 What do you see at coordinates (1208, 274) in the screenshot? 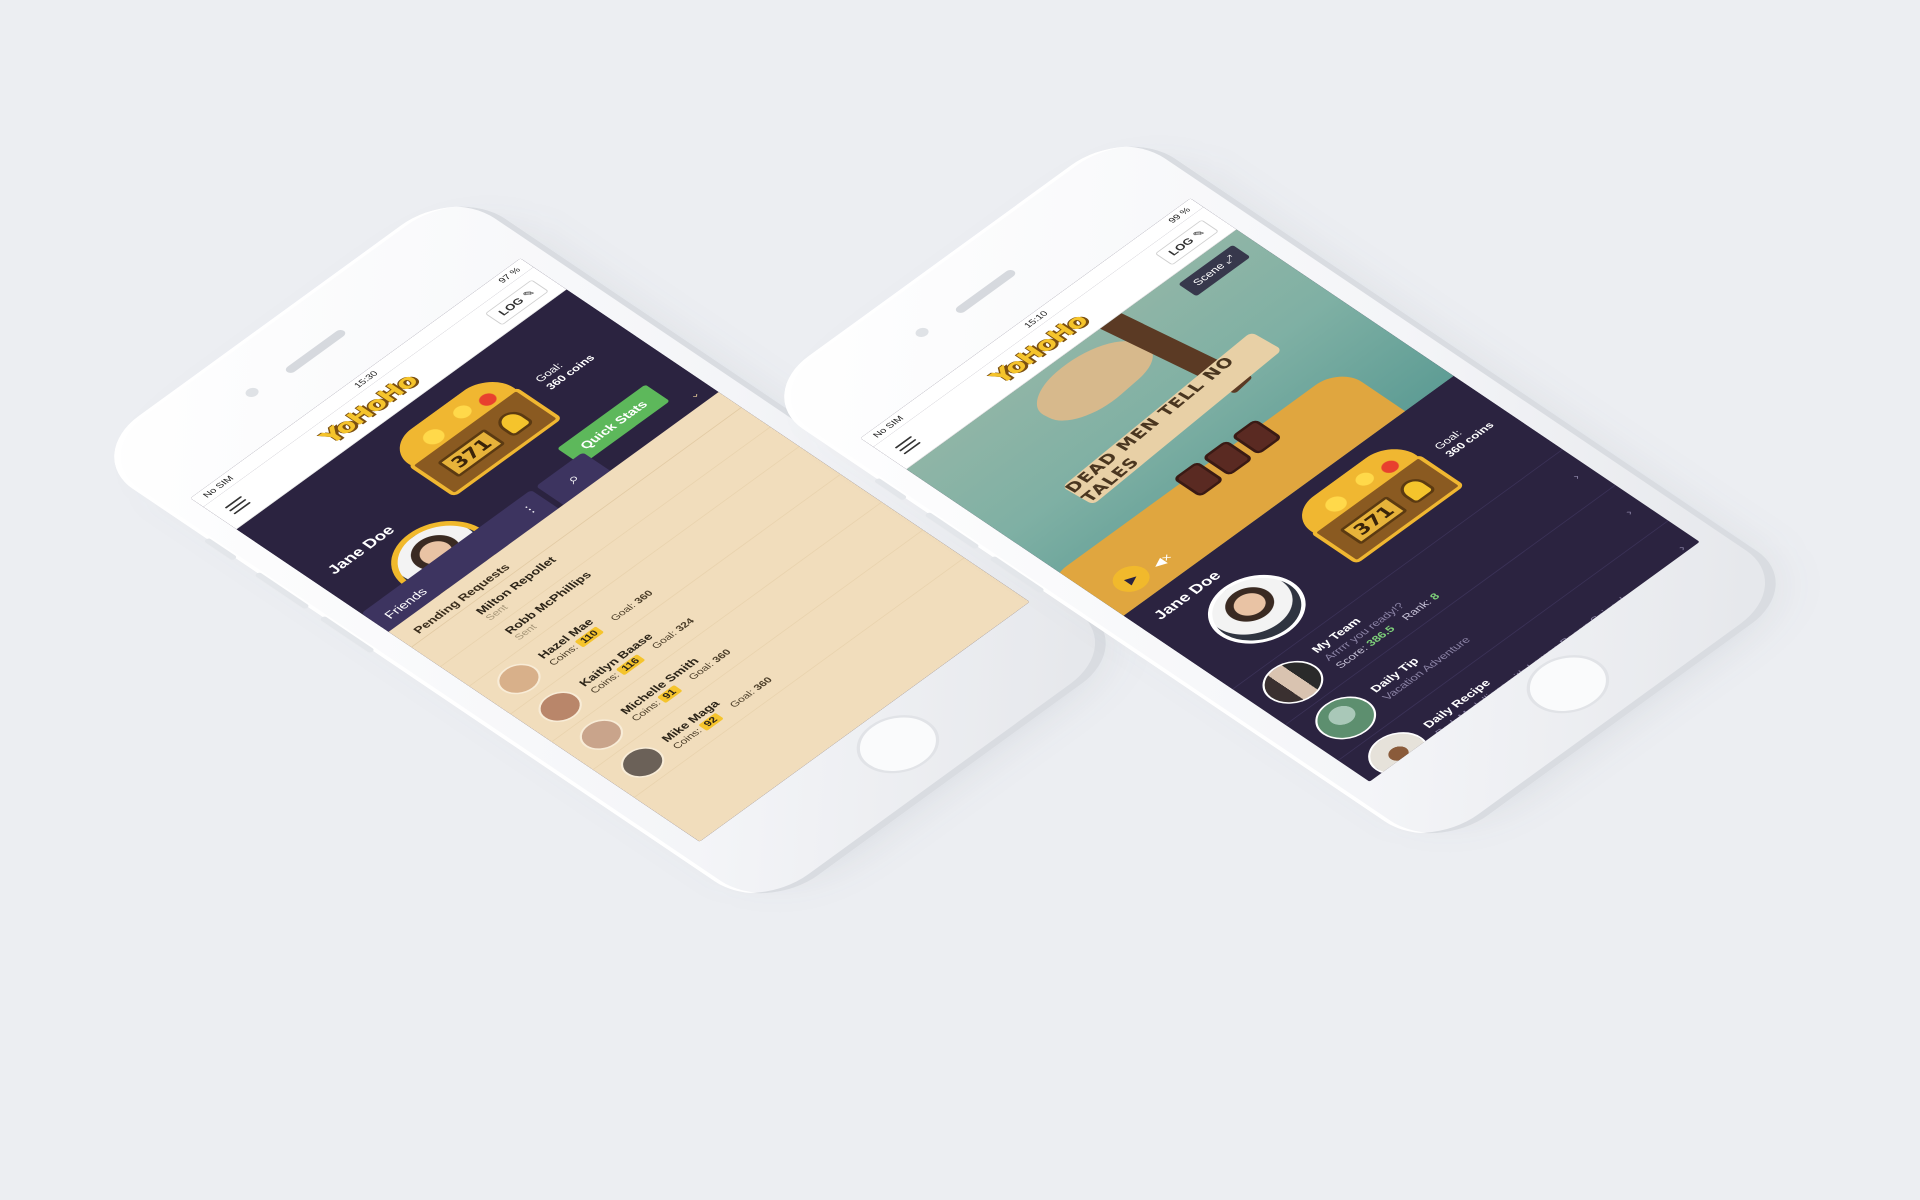
I see `scene-label: Scene` at bounding box center [1208, 274].